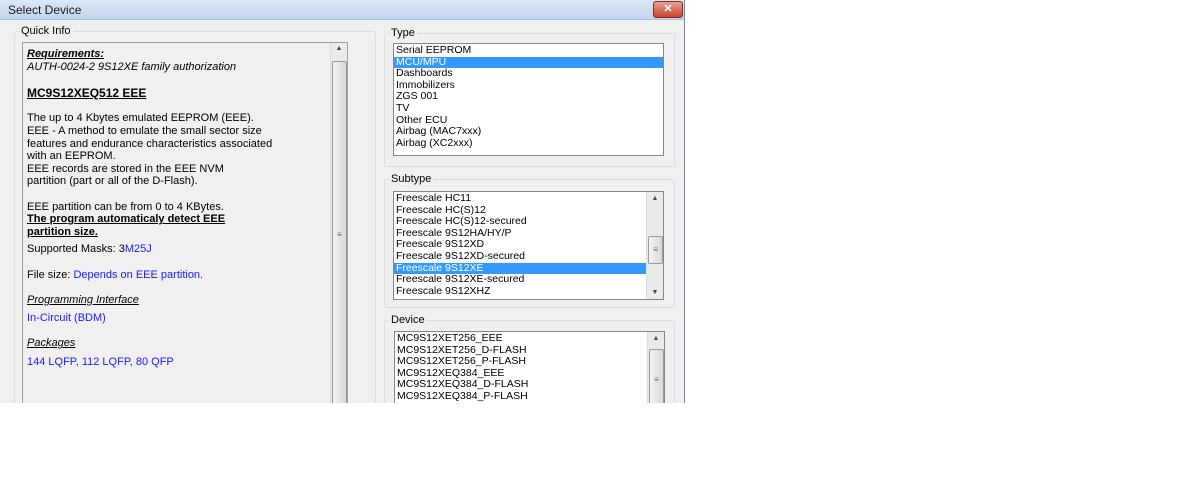 This screenshot has width=1200, height=494. I want to click on type-label: Type, so click(403, 33).